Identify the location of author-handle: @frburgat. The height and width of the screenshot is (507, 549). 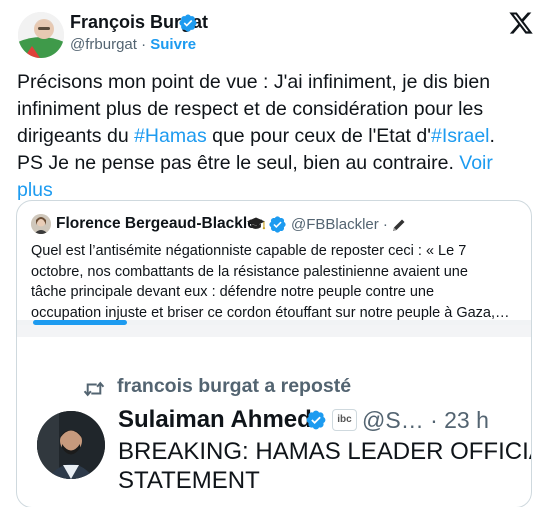
(103, 44).